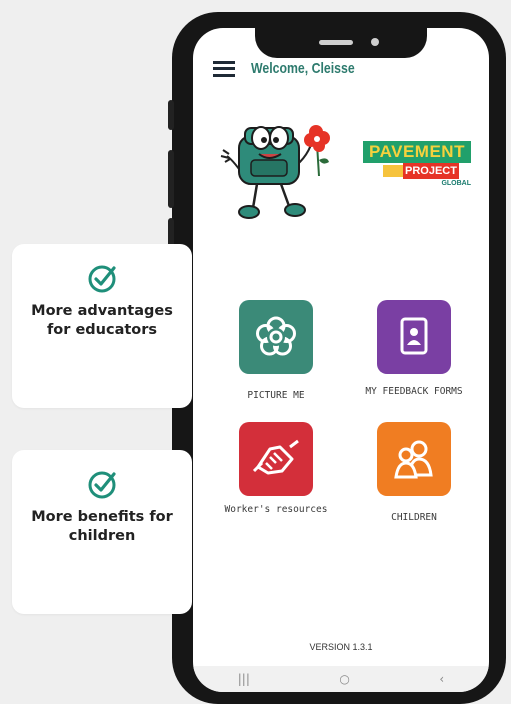  I want to click on handshake-icon, so click(275, 457).